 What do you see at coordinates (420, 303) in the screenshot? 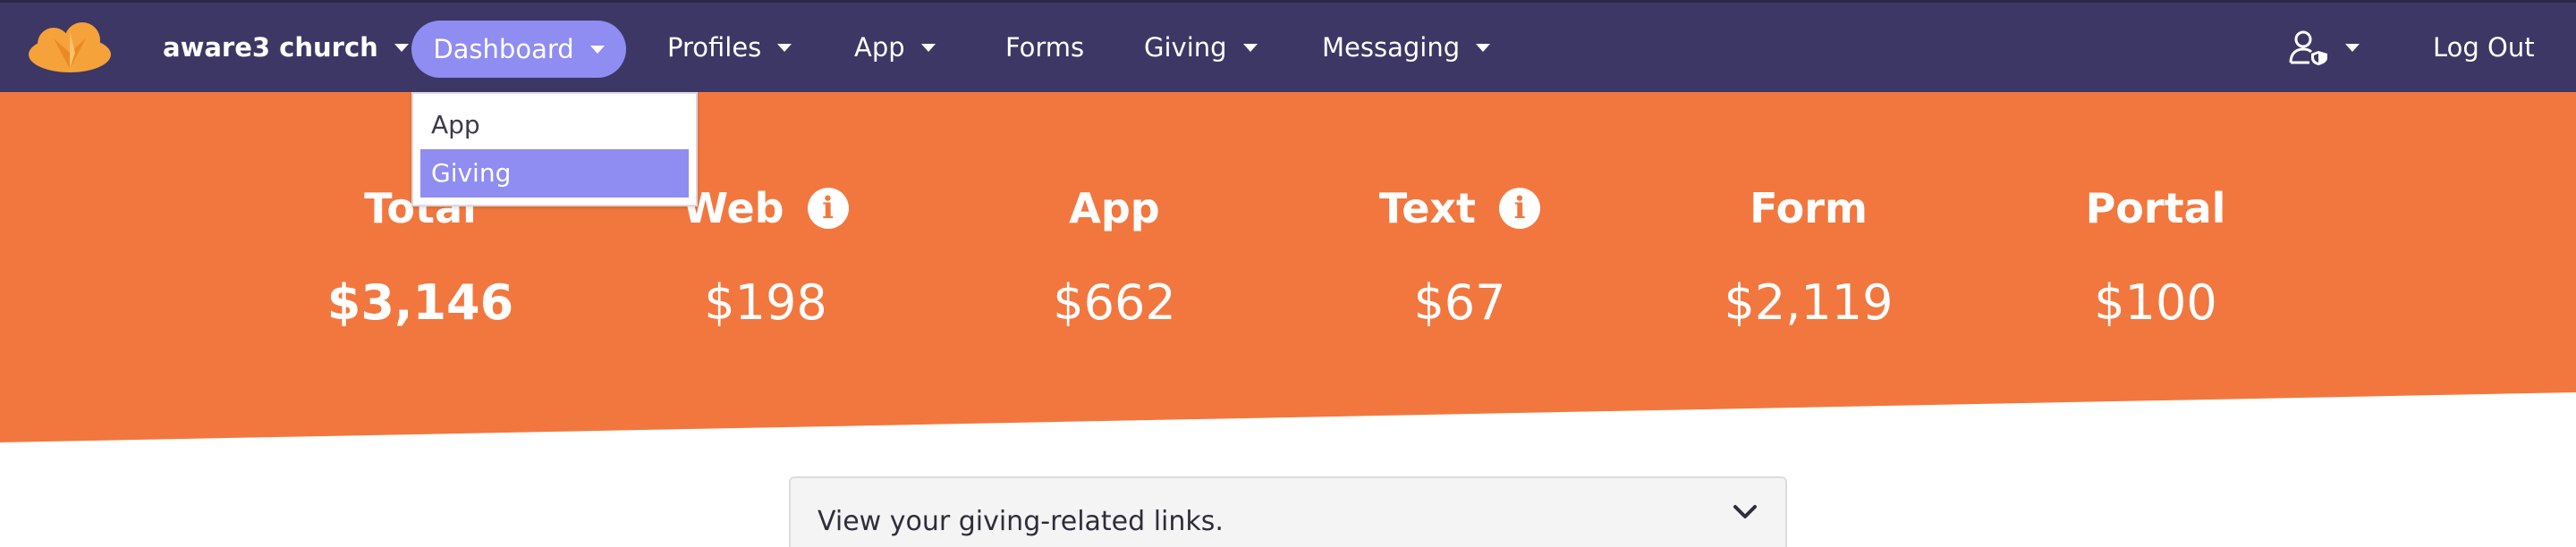
I see `stat-value: $3,146` at bounding box center [420, 303].